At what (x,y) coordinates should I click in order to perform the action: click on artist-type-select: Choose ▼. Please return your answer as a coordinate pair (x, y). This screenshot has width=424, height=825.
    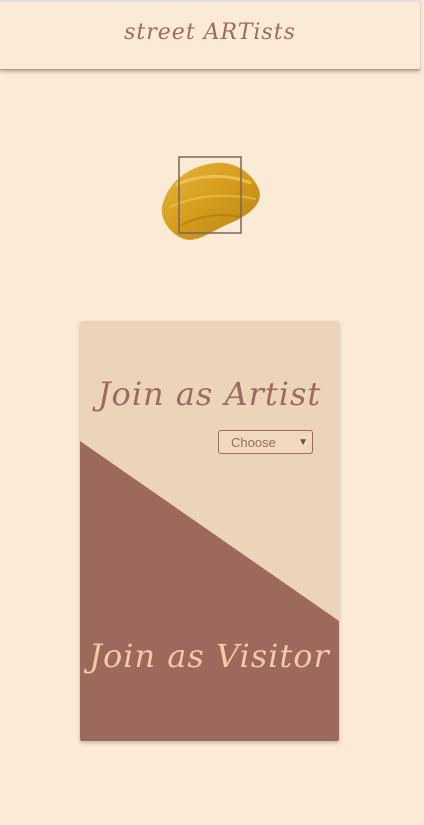
    Looking at the image, I should click on (265, 442).